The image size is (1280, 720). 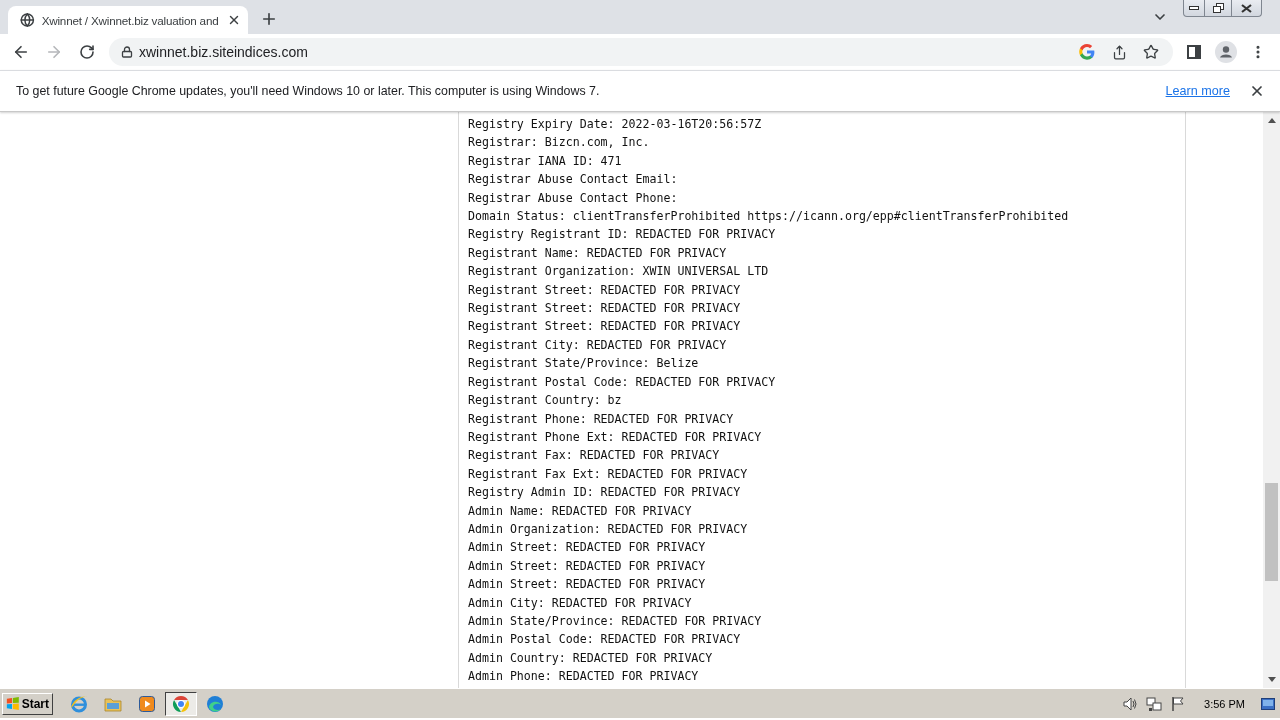 I want to click on scroll-up-arrow-icon, so click(x=1271, y=120).